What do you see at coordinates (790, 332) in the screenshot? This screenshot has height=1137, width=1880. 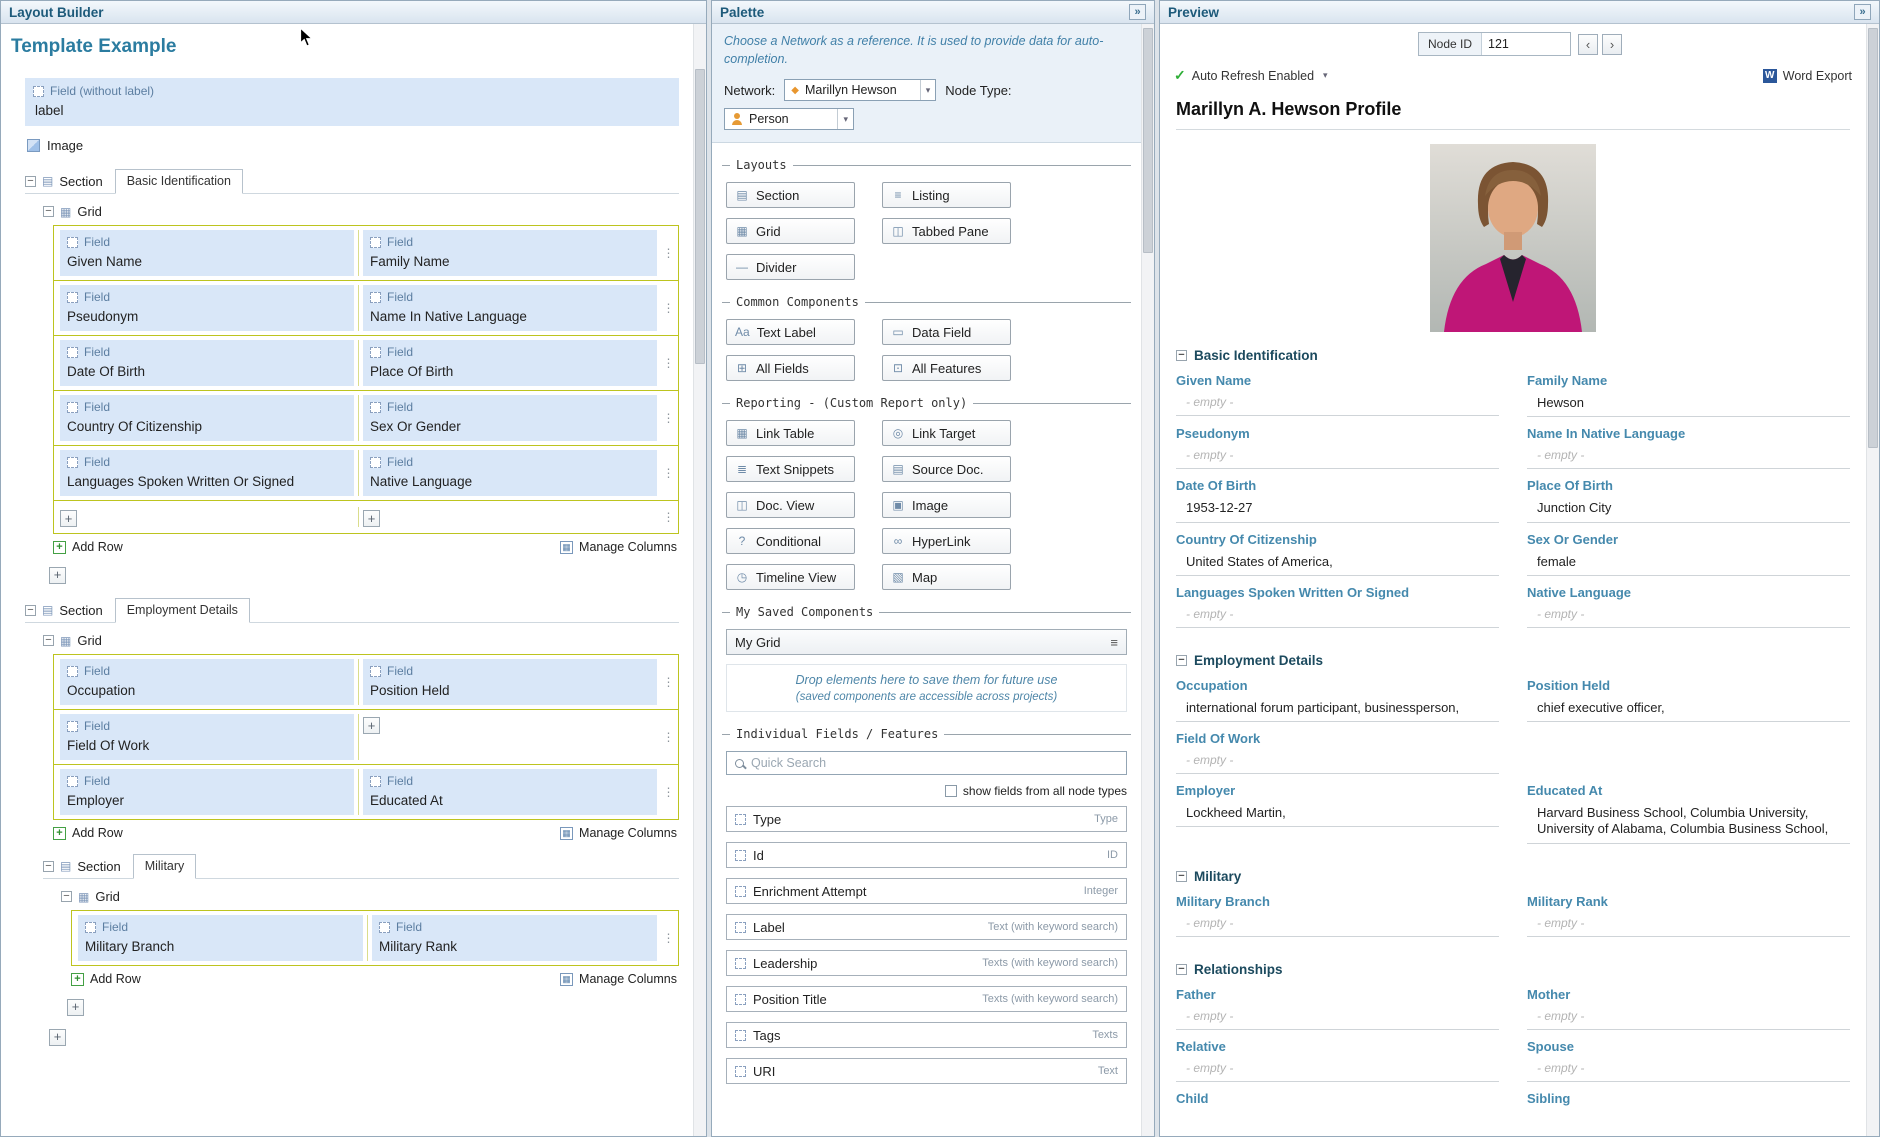 I see `palette-button-text-label: Aa Text Label` at bounding box center [790, 332].